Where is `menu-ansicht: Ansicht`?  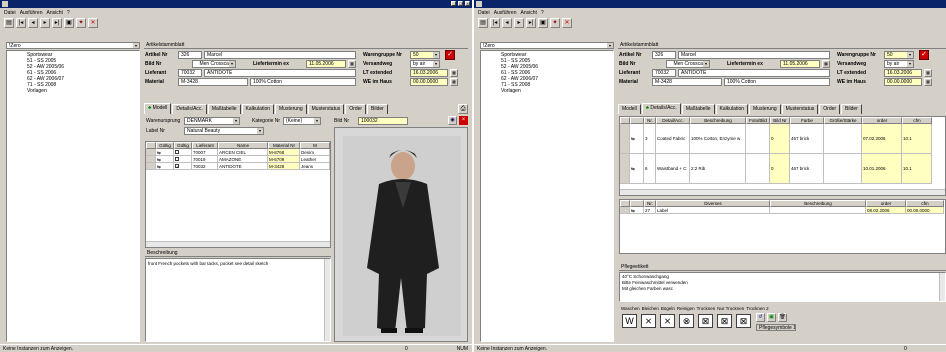 menu-ansicht: Ansicht is located at coordinates (528, 13).